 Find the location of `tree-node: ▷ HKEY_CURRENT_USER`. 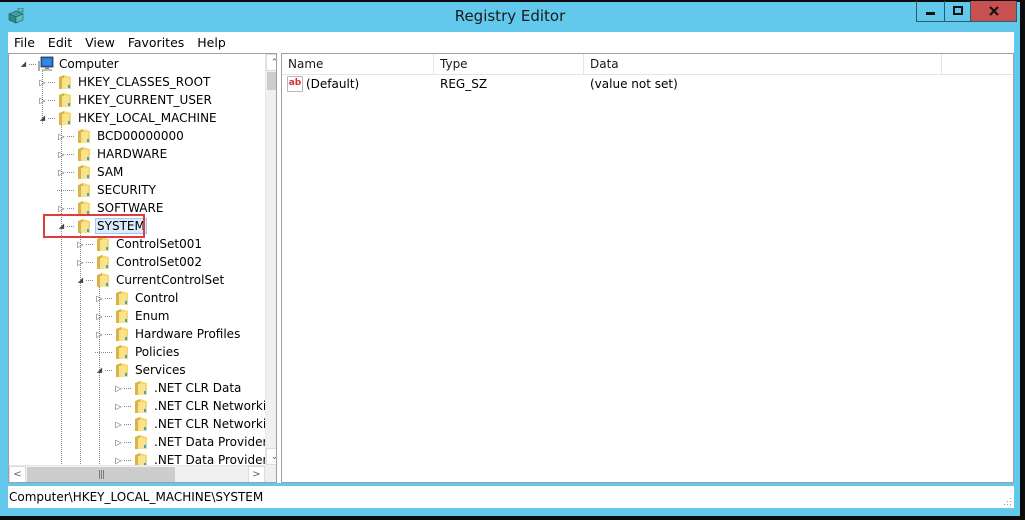

tree-node: ▷ HKEY_CURRENT_USER is located at coordinates (126, 100).